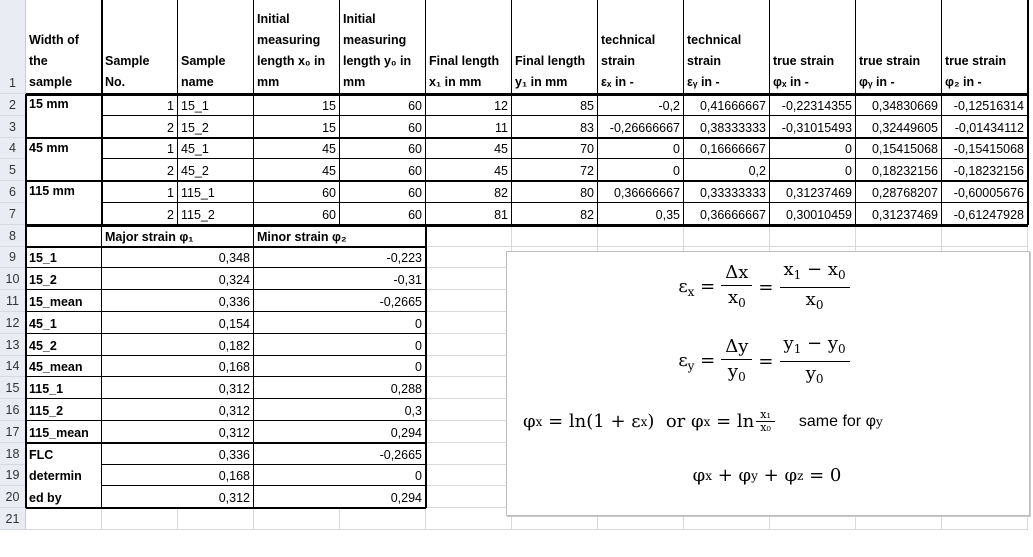 The height and width of the screenshot is (557, 1033). What do you see at coordinates (13, 475) in the screenshot?
I see `row-header: 19` at bounding box center [13, 475].